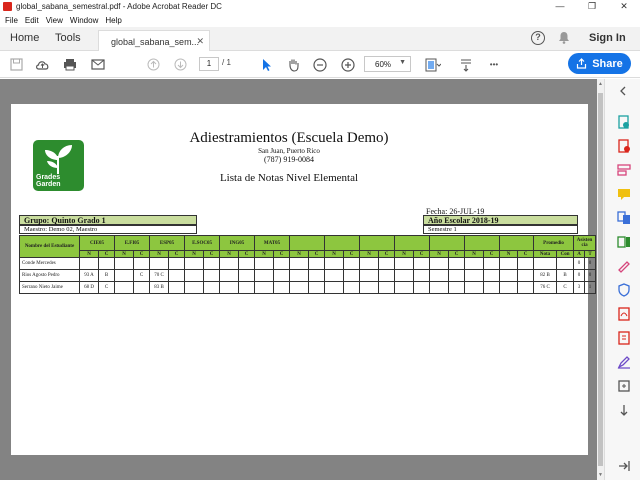  What do you see at coordinates (600, 475) in the screenshot?
I see `scroll-down-icon: ▼` at bounding box center [600, 475].